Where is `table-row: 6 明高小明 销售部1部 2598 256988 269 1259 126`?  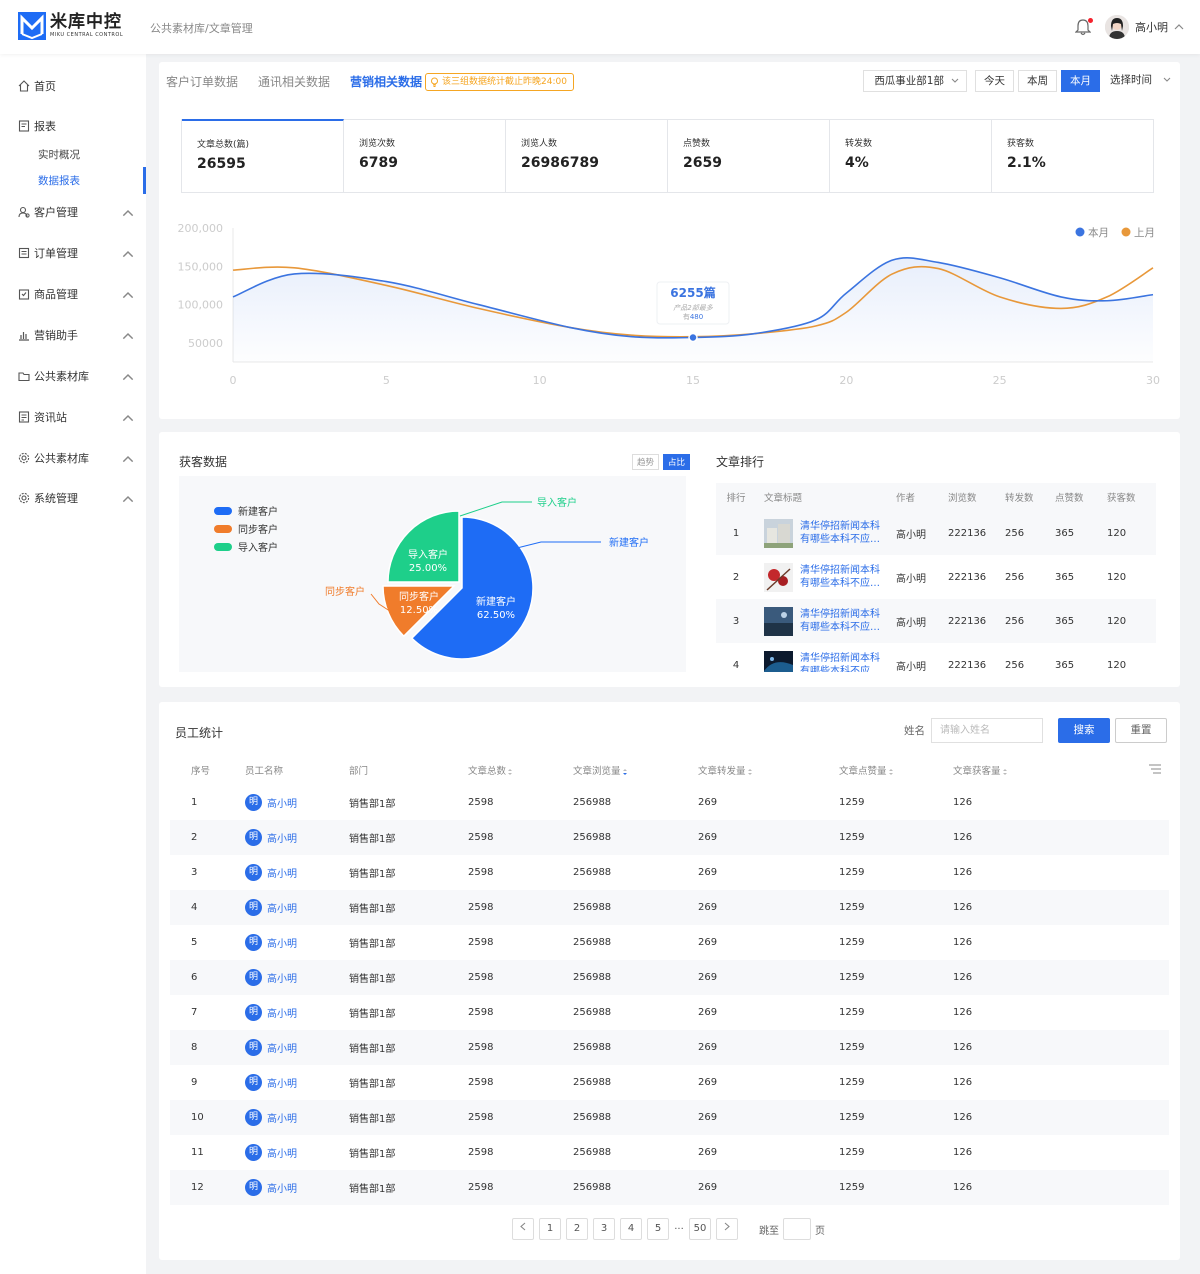
table-row: 6 明高小明 销售部1部 2598 256988 269 1259 126 is located at coordinates (669, 977).